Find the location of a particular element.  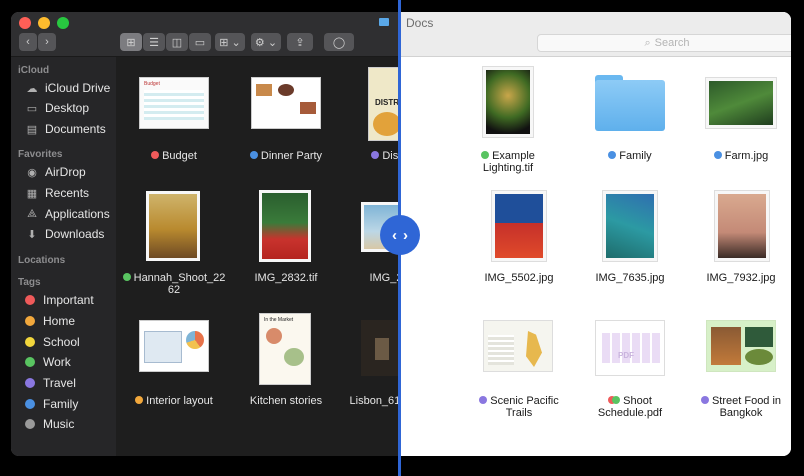

file-thumbnail-example-lighting is located at coordinates (508, 102).